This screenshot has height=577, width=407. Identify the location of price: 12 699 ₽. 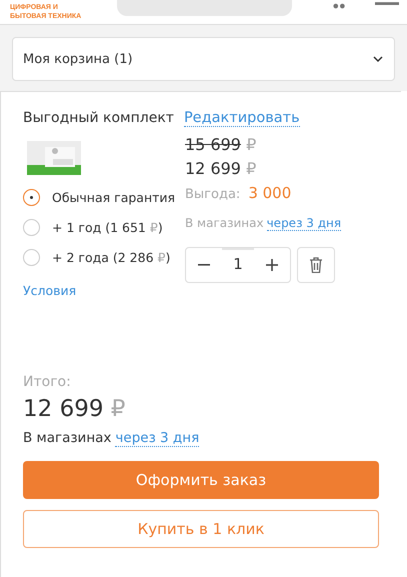
(221, 169).